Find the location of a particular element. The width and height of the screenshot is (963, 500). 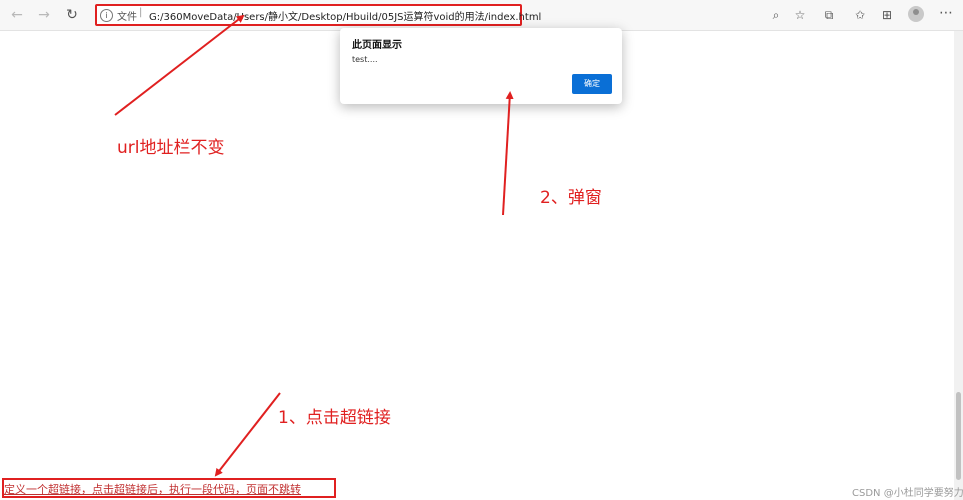

click-link-note: 1、点击超链接 is located at coordinates (334, 418).